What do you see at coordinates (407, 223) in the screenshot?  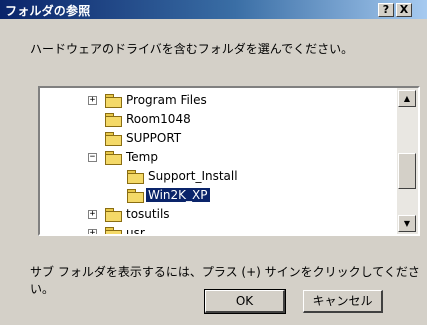 I see `scroll-down-arrow-icon: ▼` at bounding box center [407, 223].